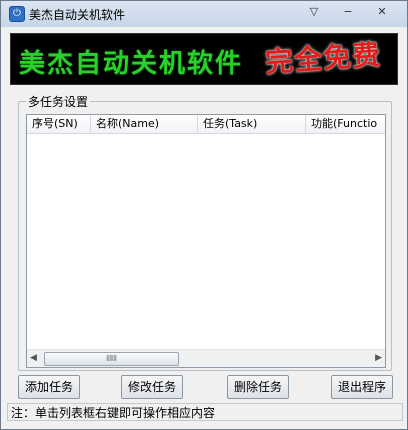 The height and width of the screenshot is (430, 408). Describe the element at coordinates (33, 358) in the screenshot. I see `scroll-left-icon: ◀` at that location.